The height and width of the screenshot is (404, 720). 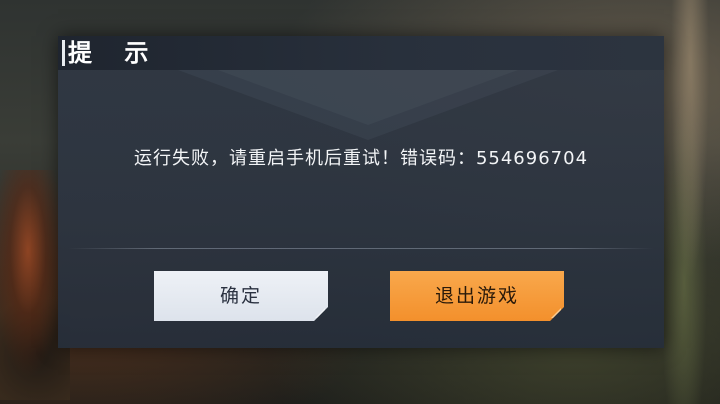 I want to click on error-message: 运行失败，请重启手机后重试！错误码：554696704, so click(x=361, y=158).